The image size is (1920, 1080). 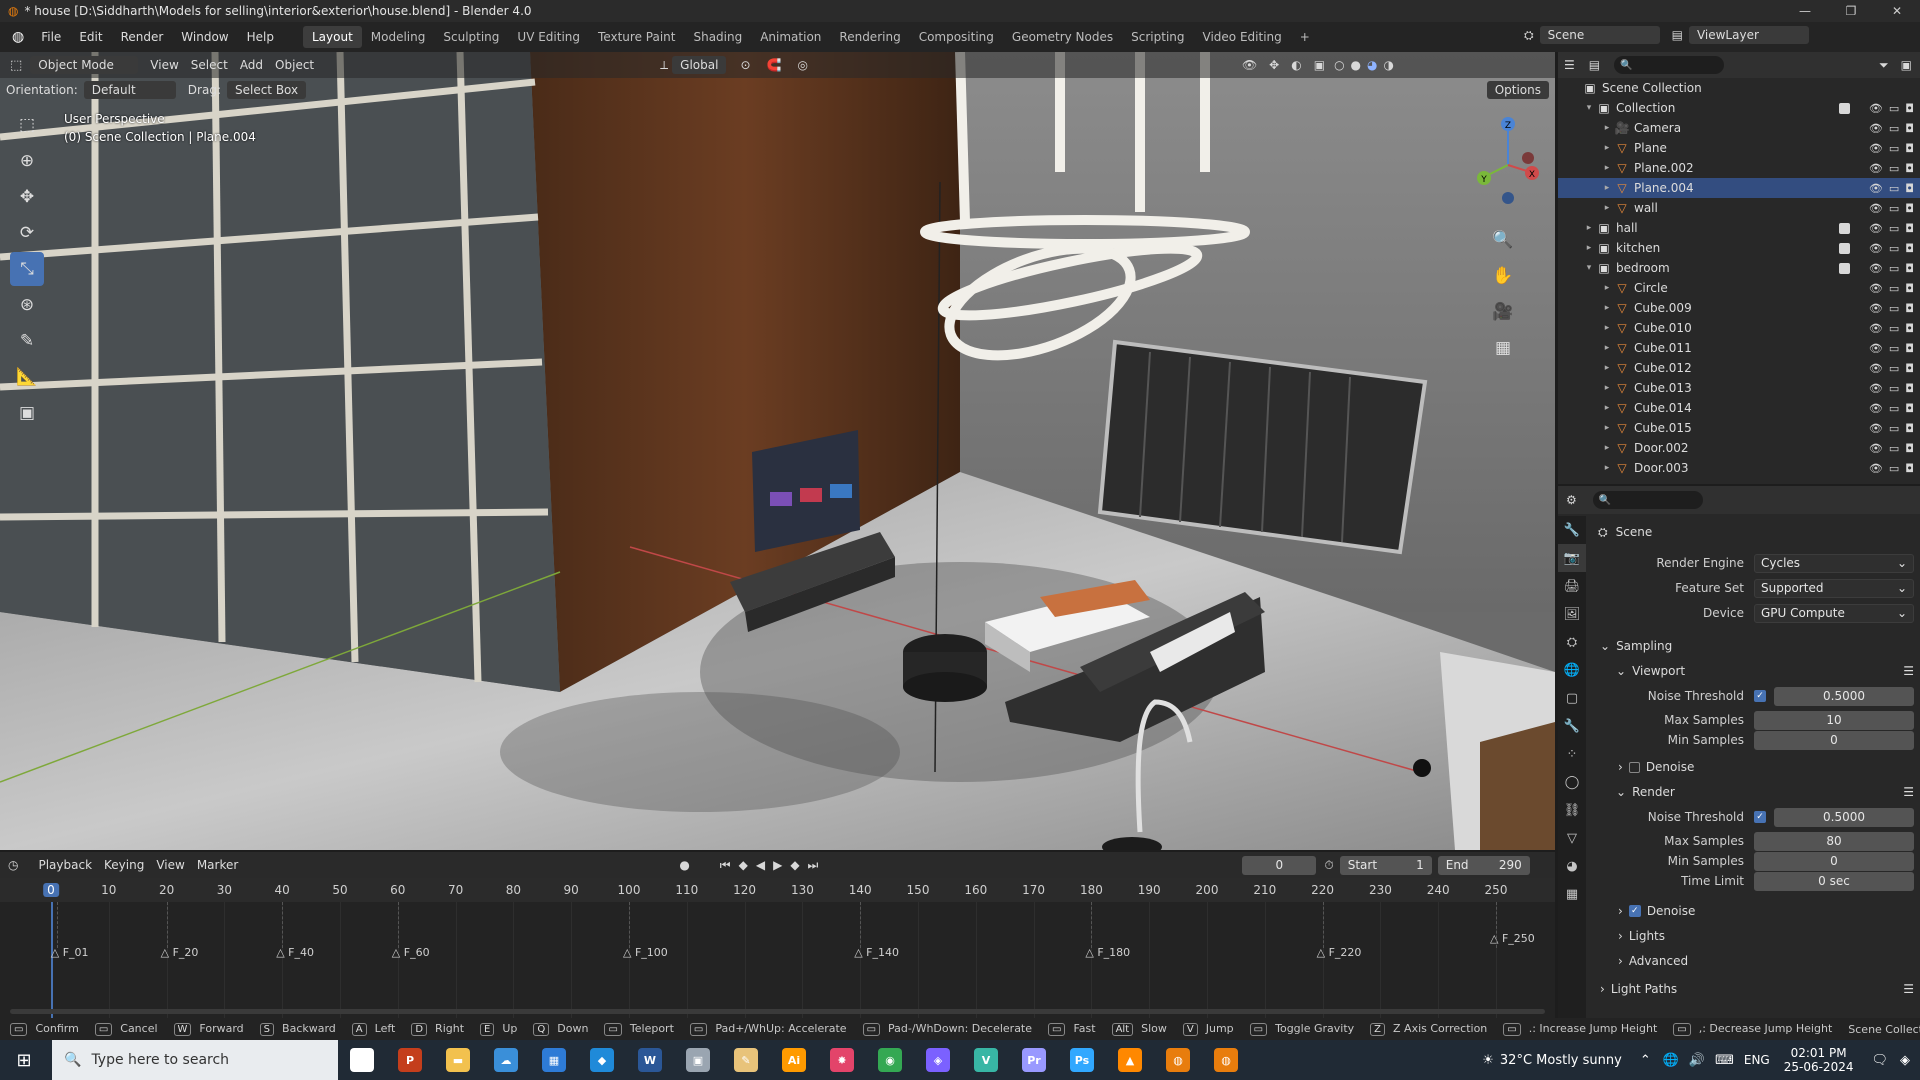 I want to click on orientation-dropdown: Default, so click(x=129, y=90).